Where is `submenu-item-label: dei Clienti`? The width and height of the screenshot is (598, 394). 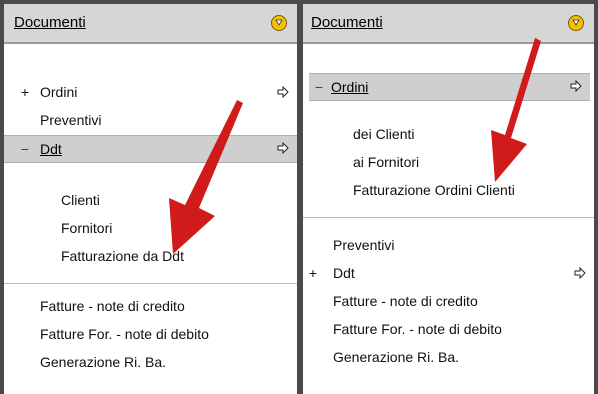
submenu-item-label: dei Clienti is located at coordinates (384, 134).